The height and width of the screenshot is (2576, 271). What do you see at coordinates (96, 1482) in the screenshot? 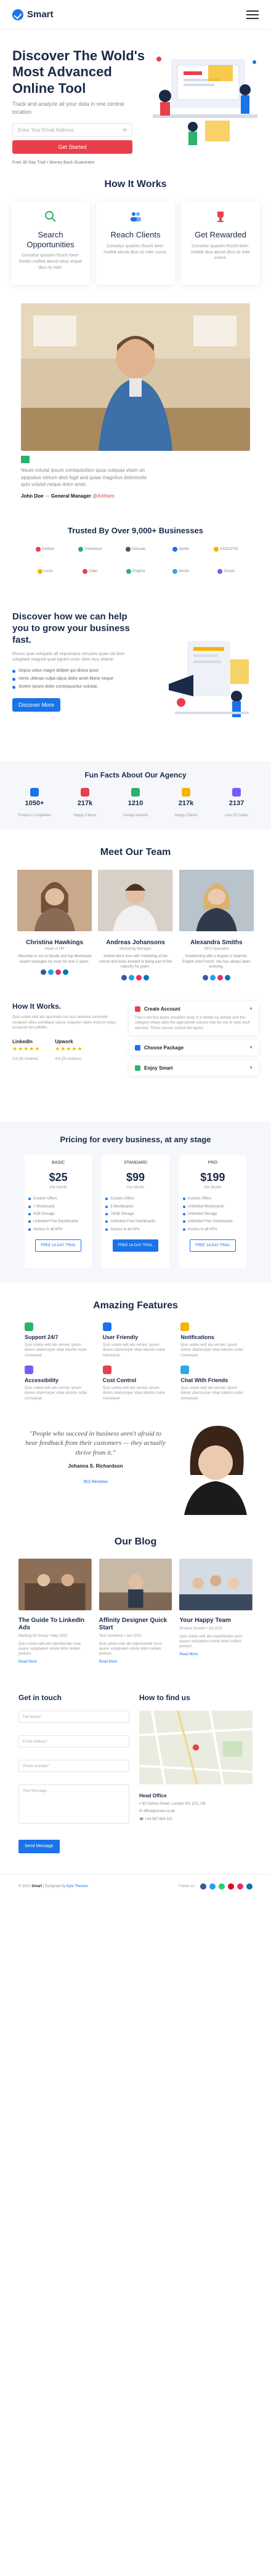
I see `reviews-link: 353 Reviews` at bounding box center [96, 1482].